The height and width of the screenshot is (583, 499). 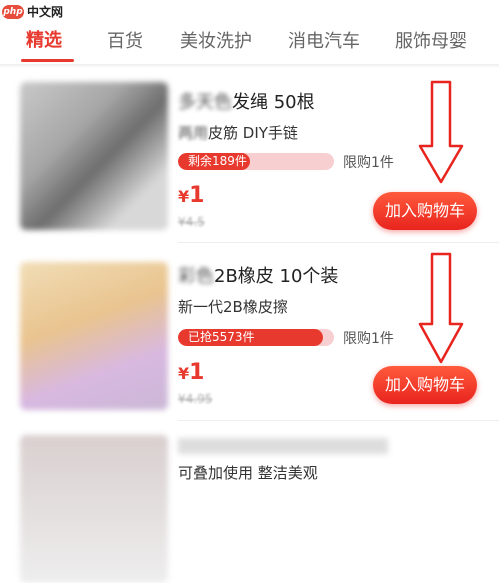 I want to click on top-bar: php 中文网 精选 百货 美妆洗护 消电汽车 服饰母婴, so click(x=249, y=32).